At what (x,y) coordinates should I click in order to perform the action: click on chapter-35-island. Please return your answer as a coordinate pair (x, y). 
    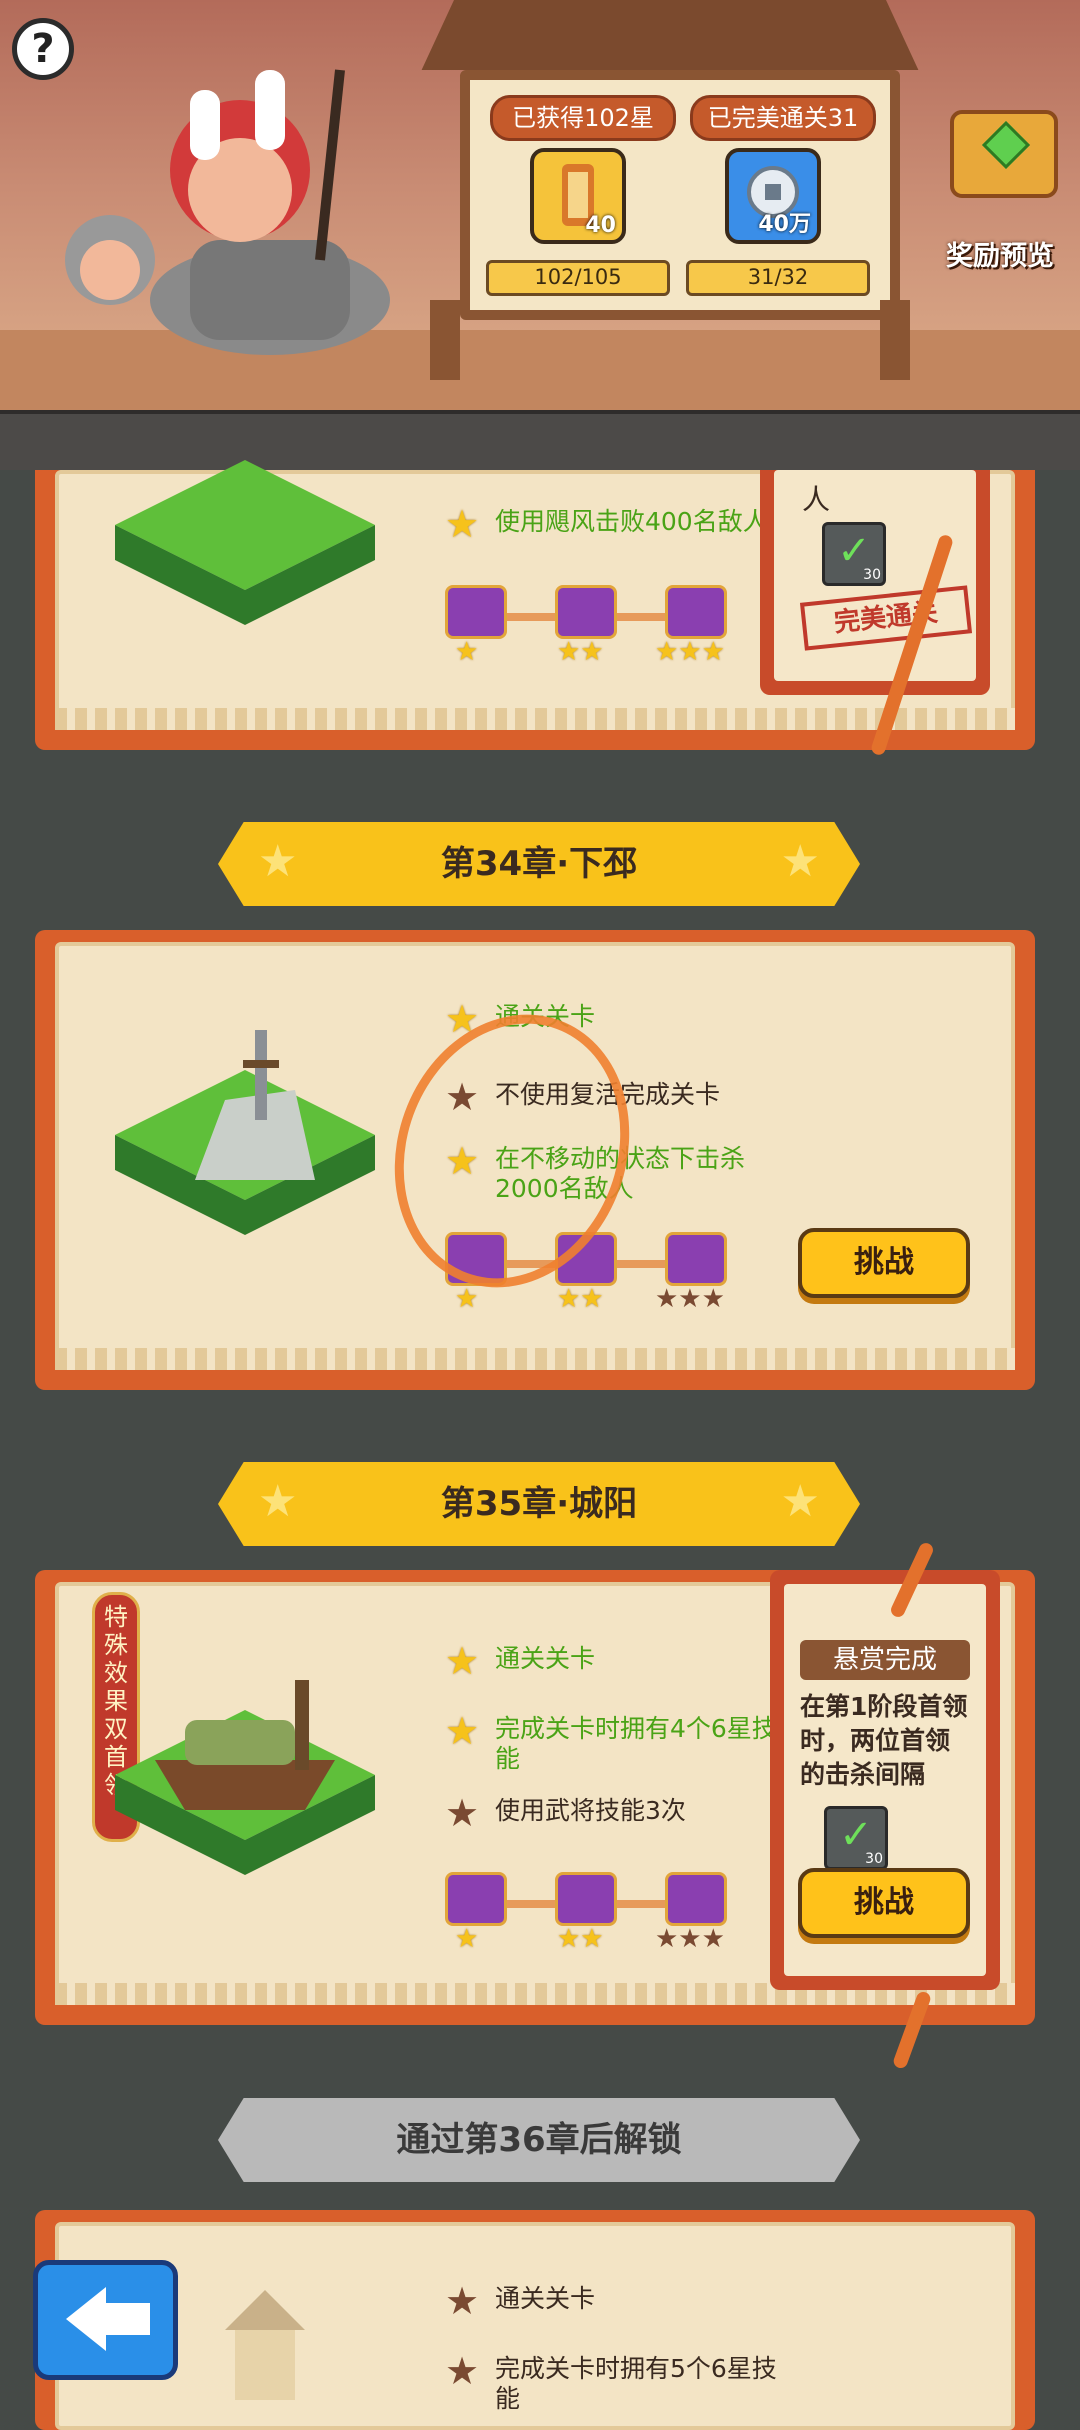
    Looking at the image, I should click on (245, 1775).